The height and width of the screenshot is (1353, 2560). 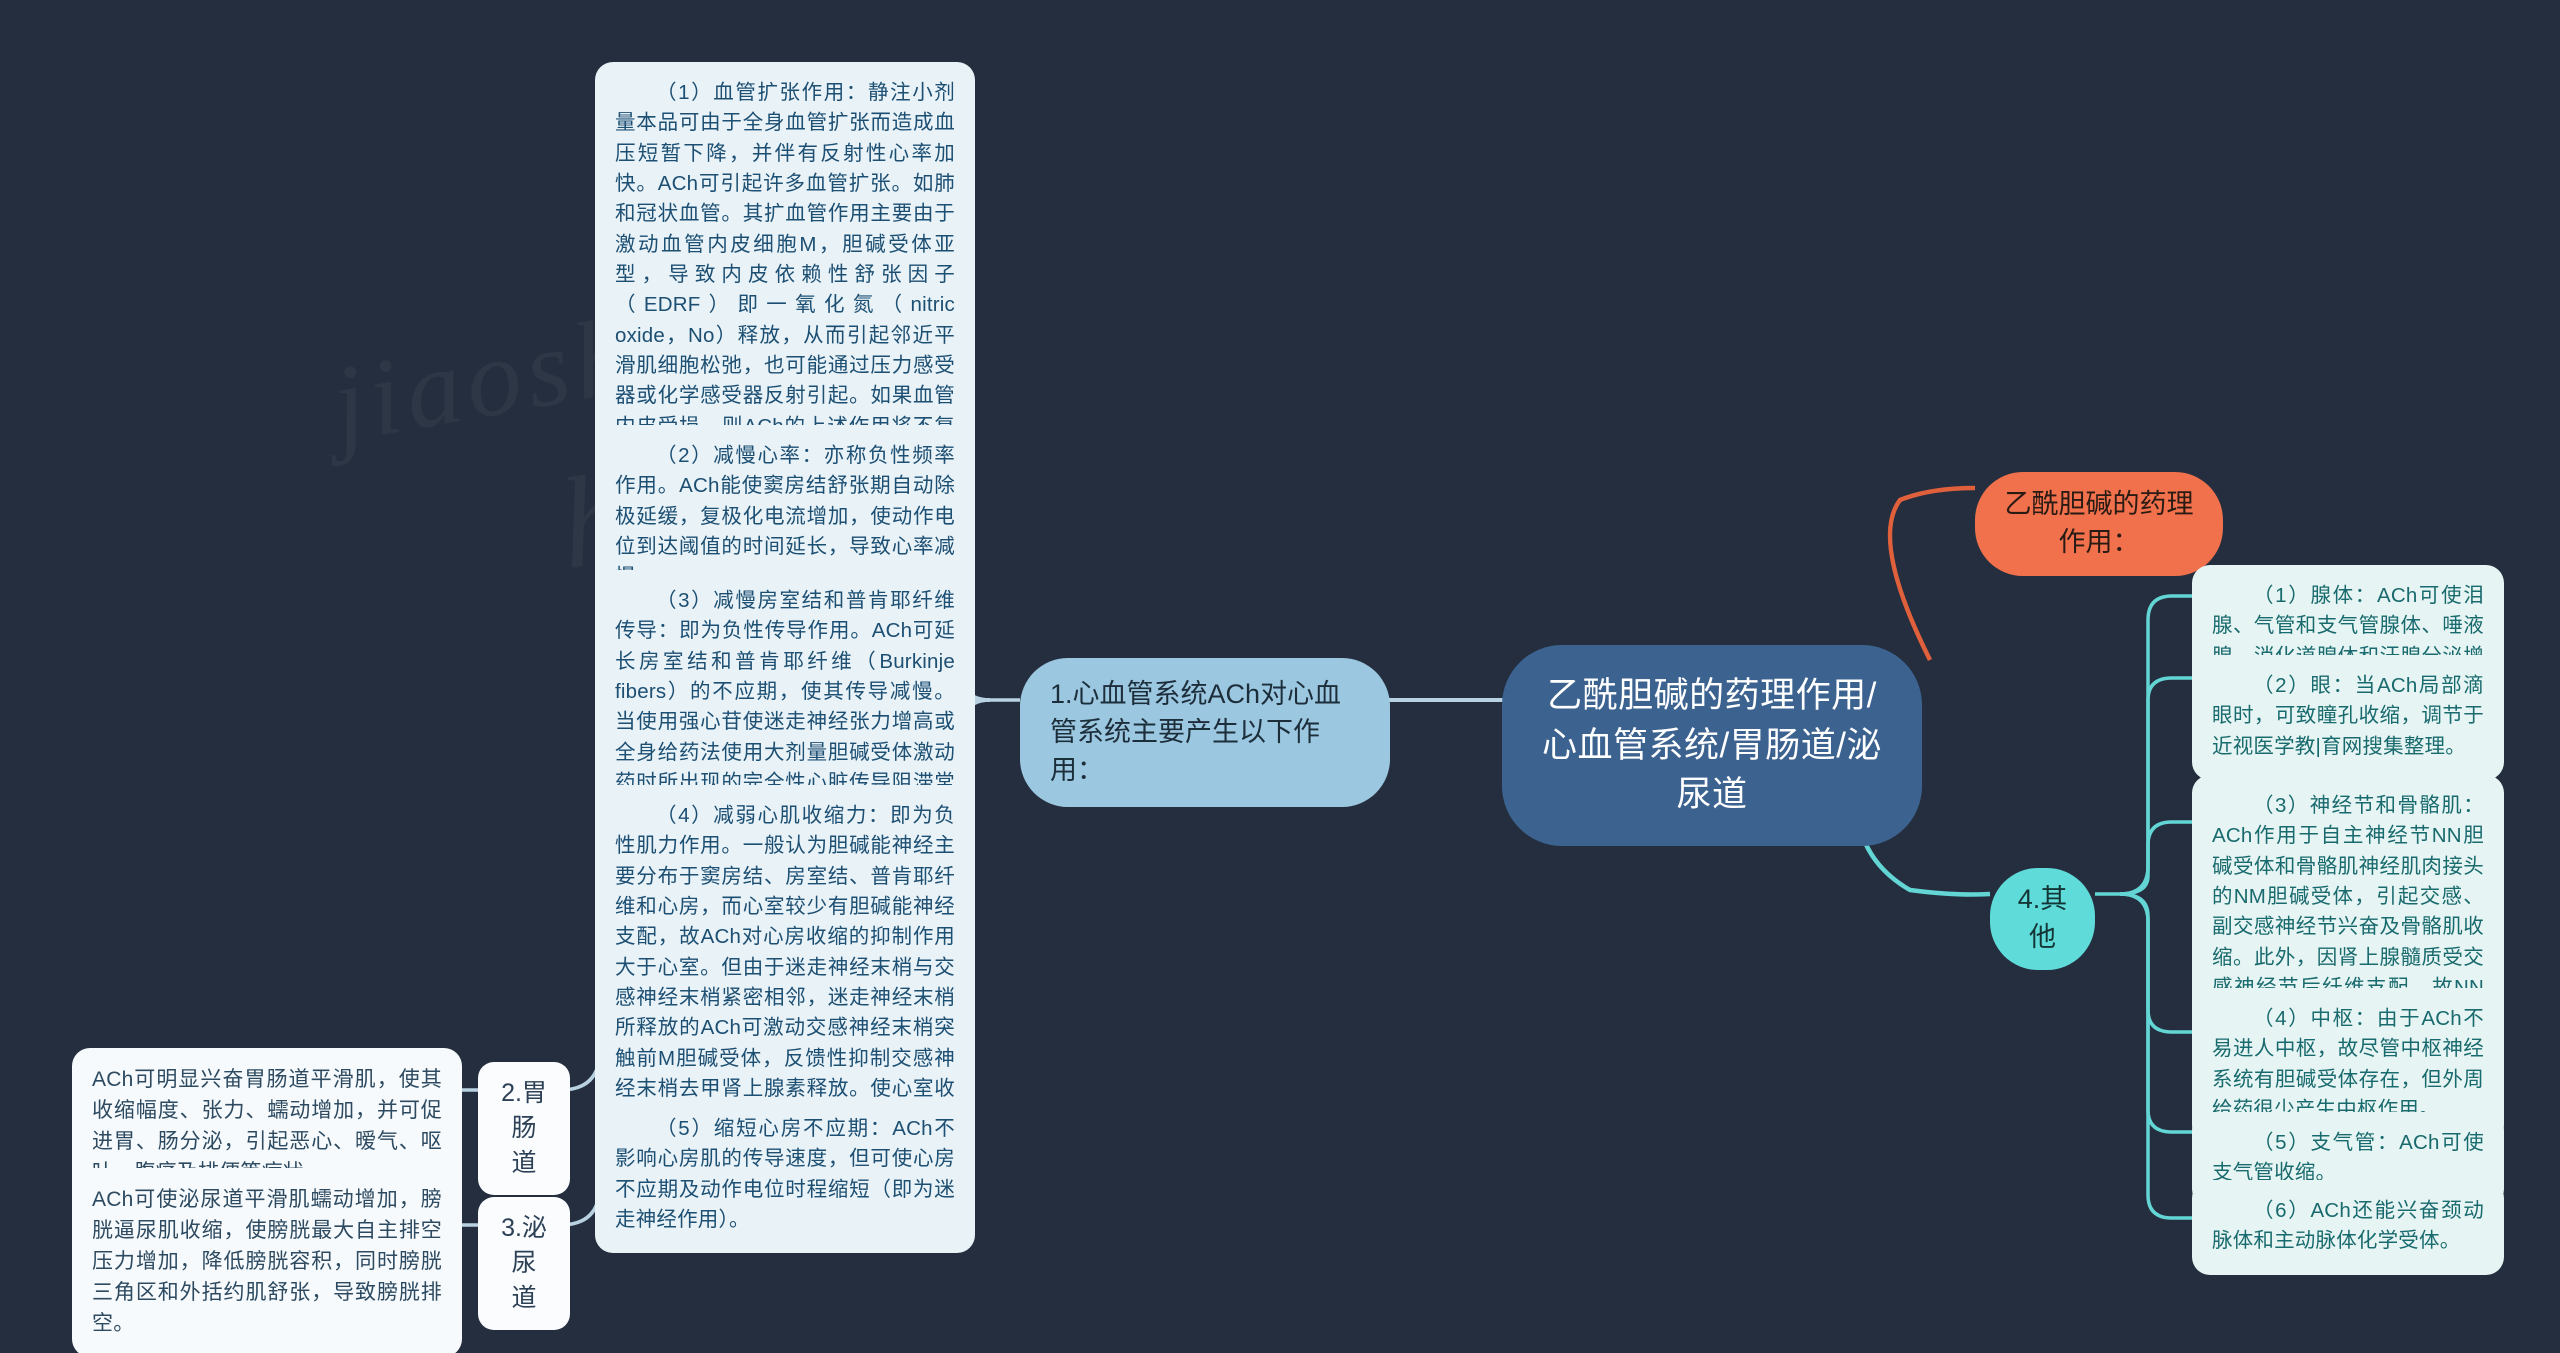 I want to click on branch-others: 4.其他, so click(x=2042, y=919).